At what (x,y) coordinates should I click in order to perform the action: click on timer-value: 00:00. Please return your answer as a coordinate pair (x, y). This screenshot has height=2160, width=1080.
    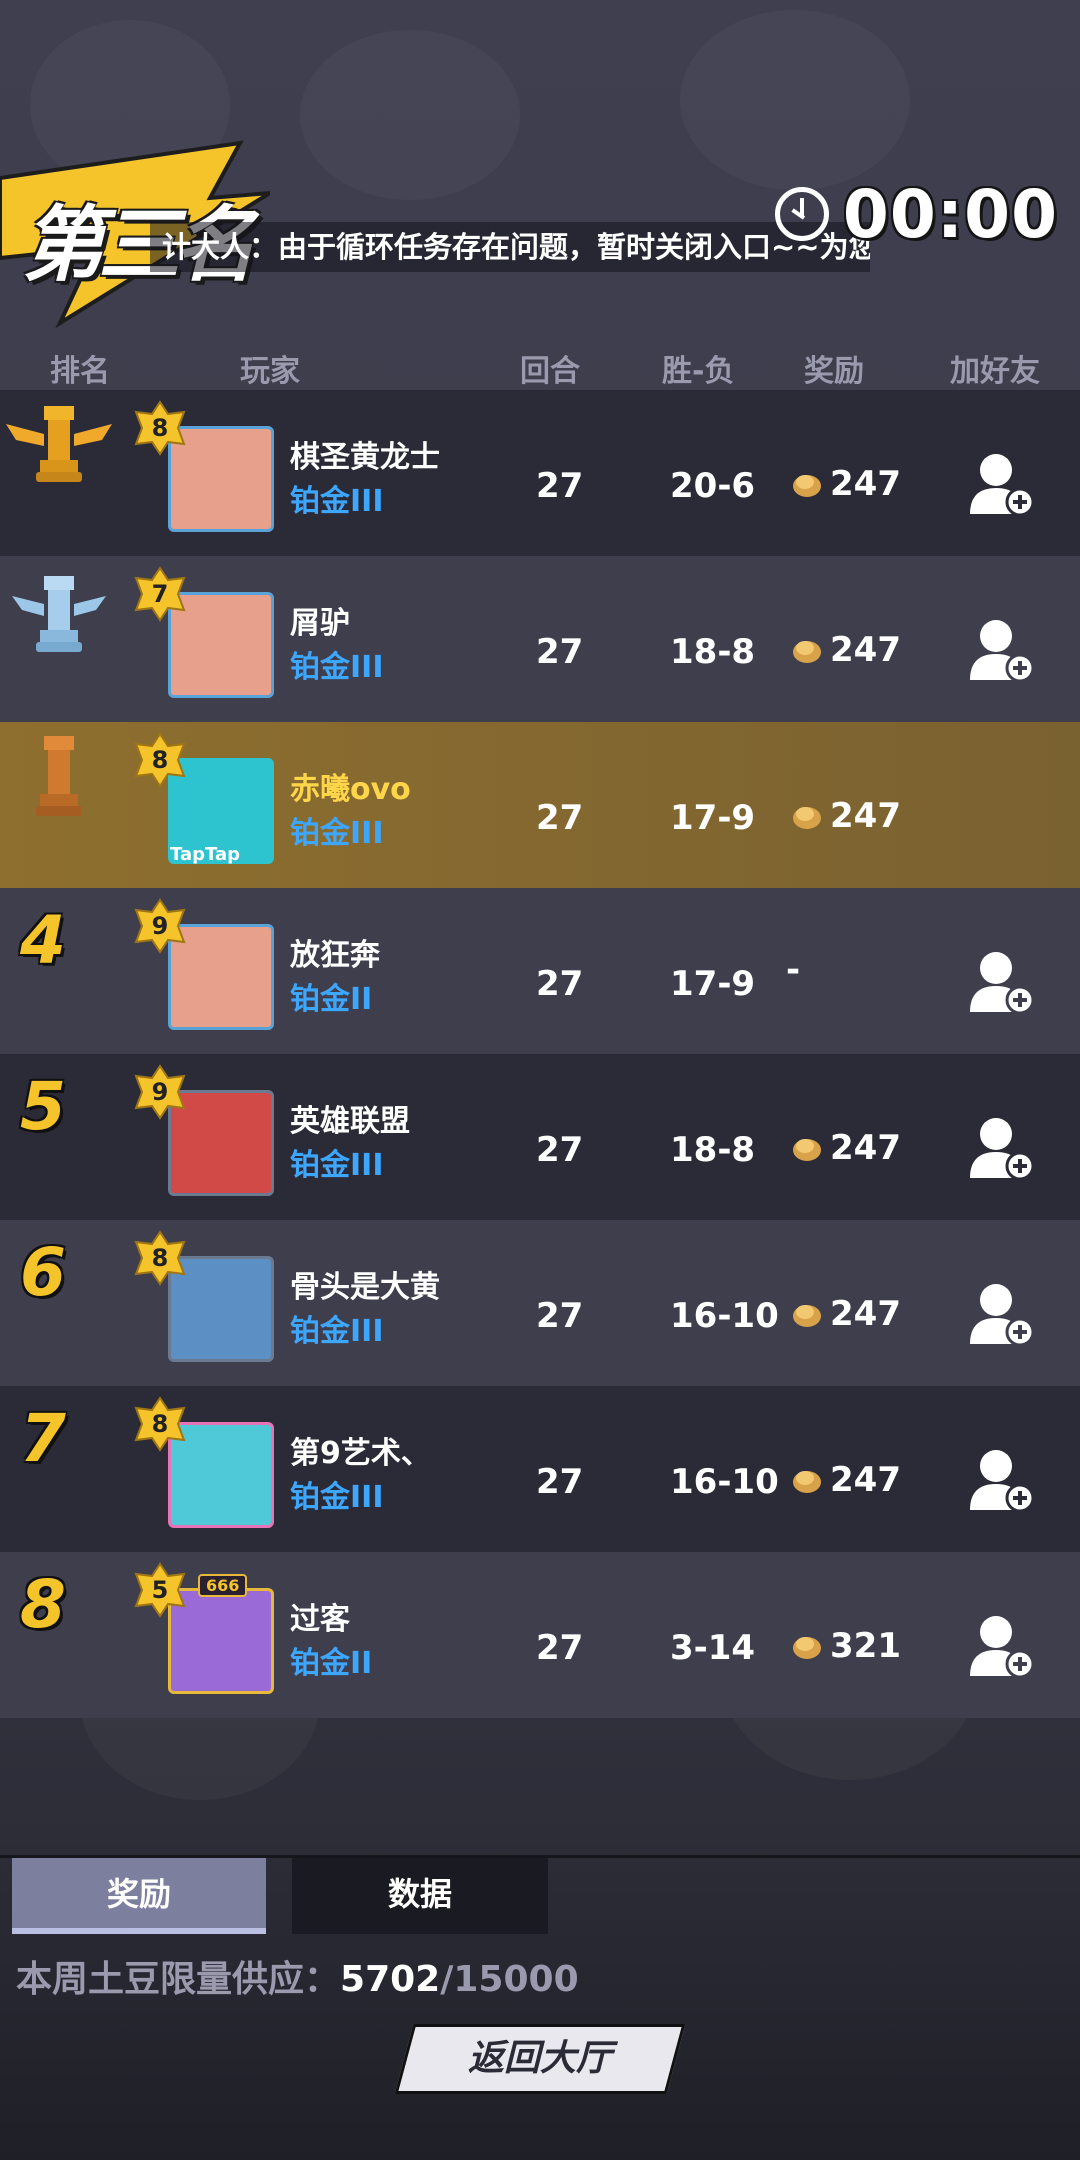
    Looking at the image, I should click on (950, 214).